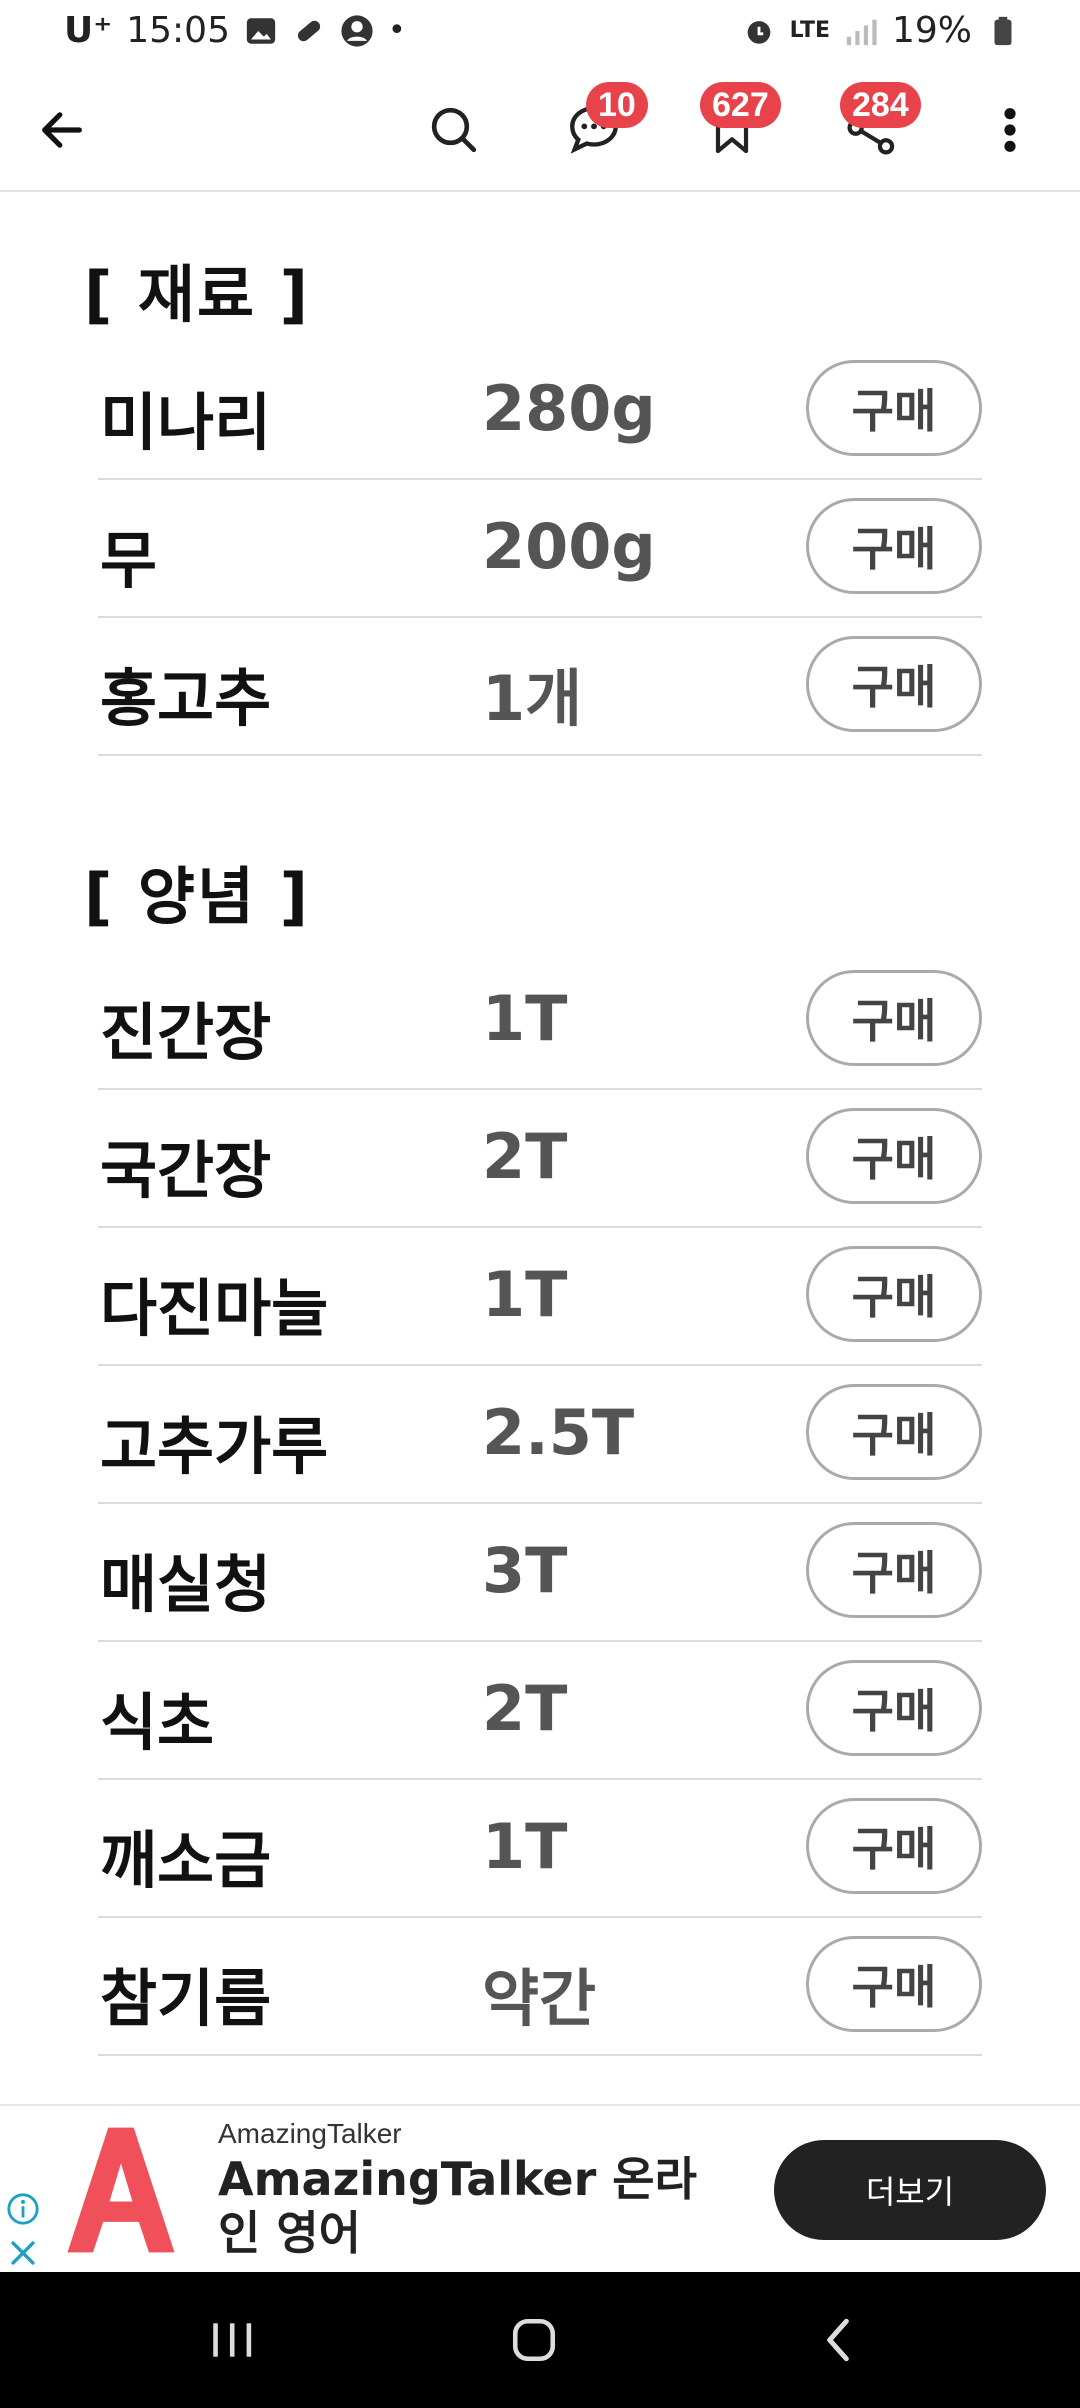  I want to click on ingredient-amount: 3T, so click(525, 1570).